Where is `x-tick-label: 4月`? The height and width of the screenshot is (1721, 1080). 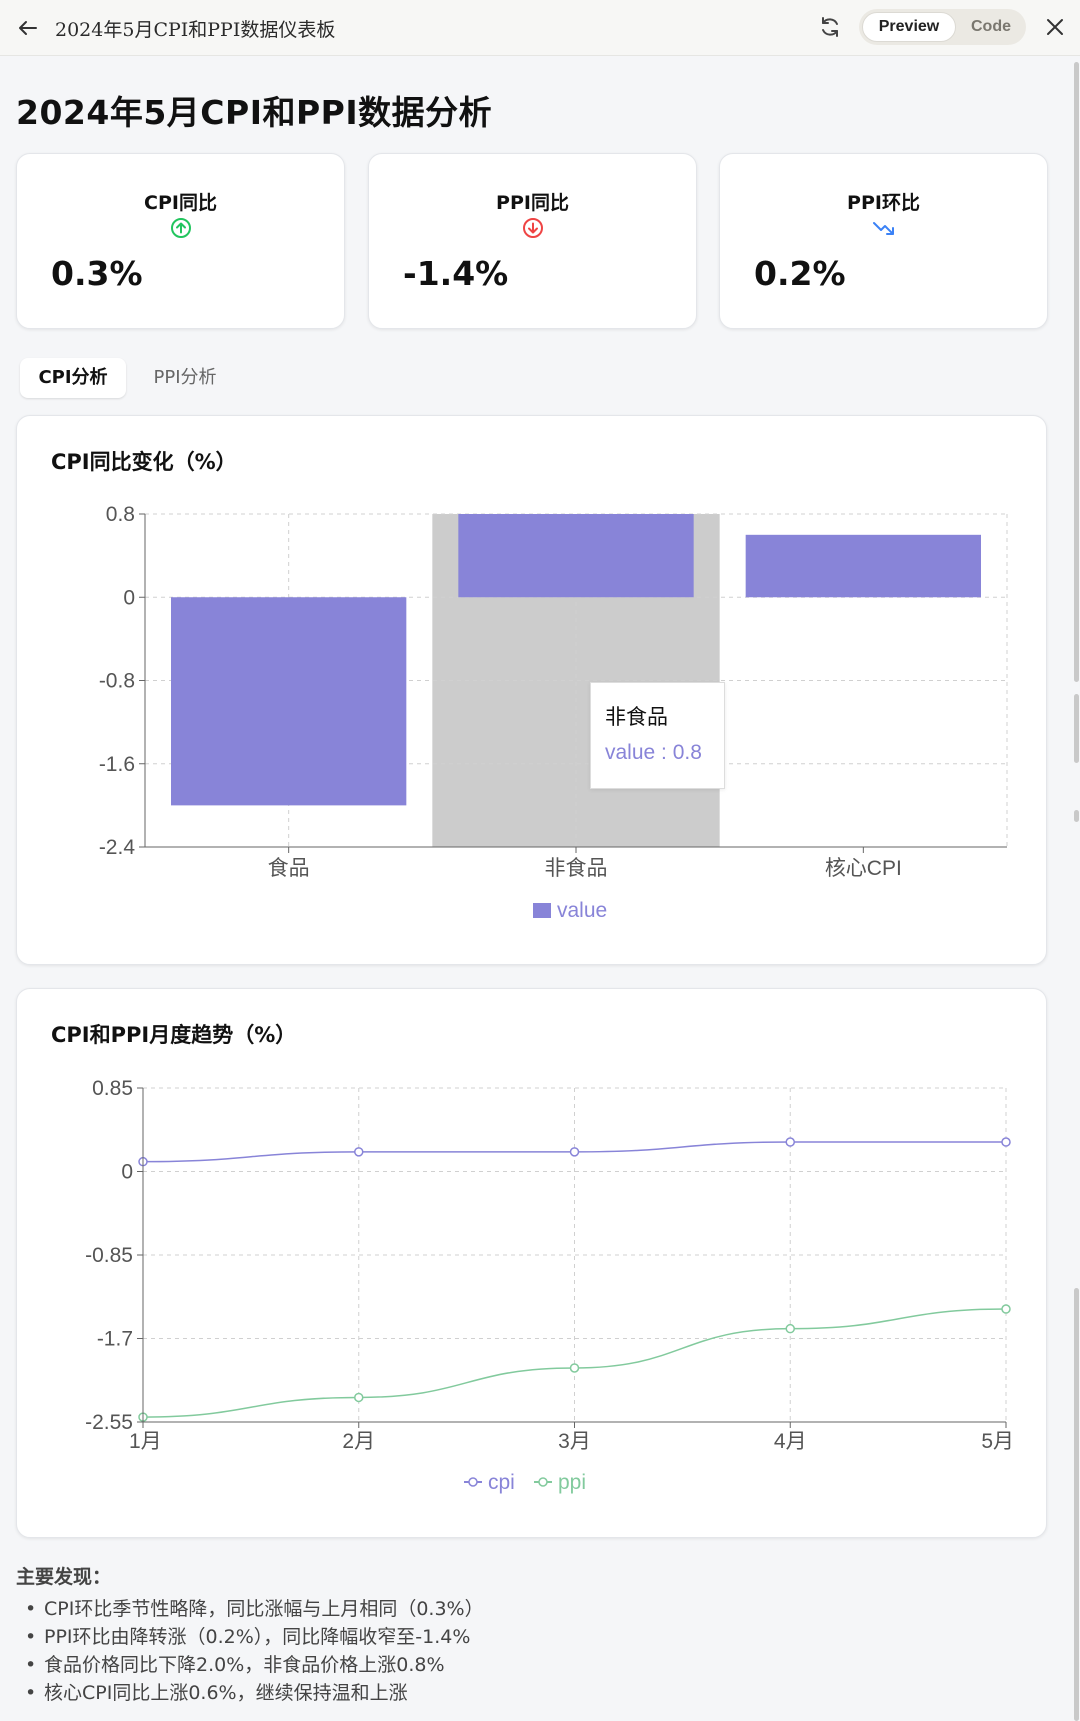 x-tick-label: 4月 is located at coordinates (790, 1441).